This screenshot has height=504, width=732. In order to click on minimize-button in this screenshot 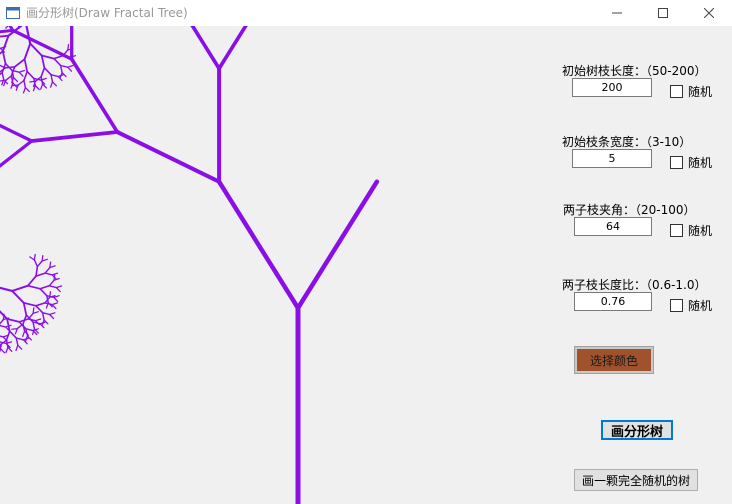, I will do `click(617, 13)`.